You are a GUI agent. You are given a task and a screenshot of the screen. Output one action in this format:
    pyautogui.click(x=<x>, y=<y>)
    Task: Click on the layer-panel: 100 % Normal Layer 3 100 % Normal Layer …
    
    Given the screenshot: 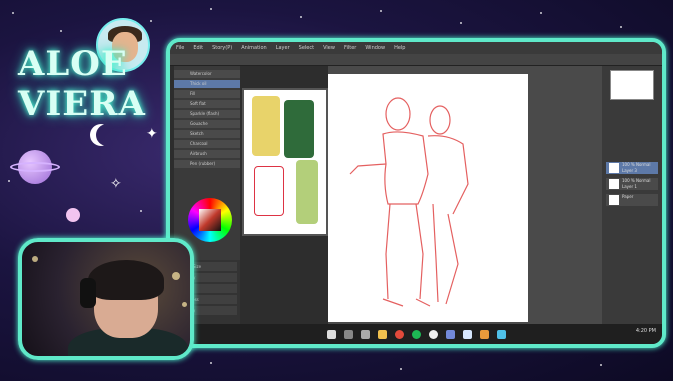 What is the action you would take?
    pyautogui.click(x=632, y=197)
    